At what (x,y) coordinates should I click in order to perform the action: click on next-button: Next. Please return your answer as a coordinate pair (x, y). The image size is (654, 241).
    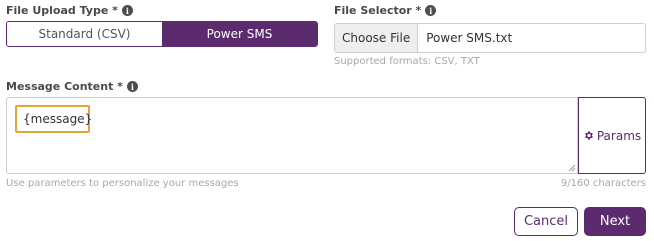
    Looking at the image, I should click on (615, 221).